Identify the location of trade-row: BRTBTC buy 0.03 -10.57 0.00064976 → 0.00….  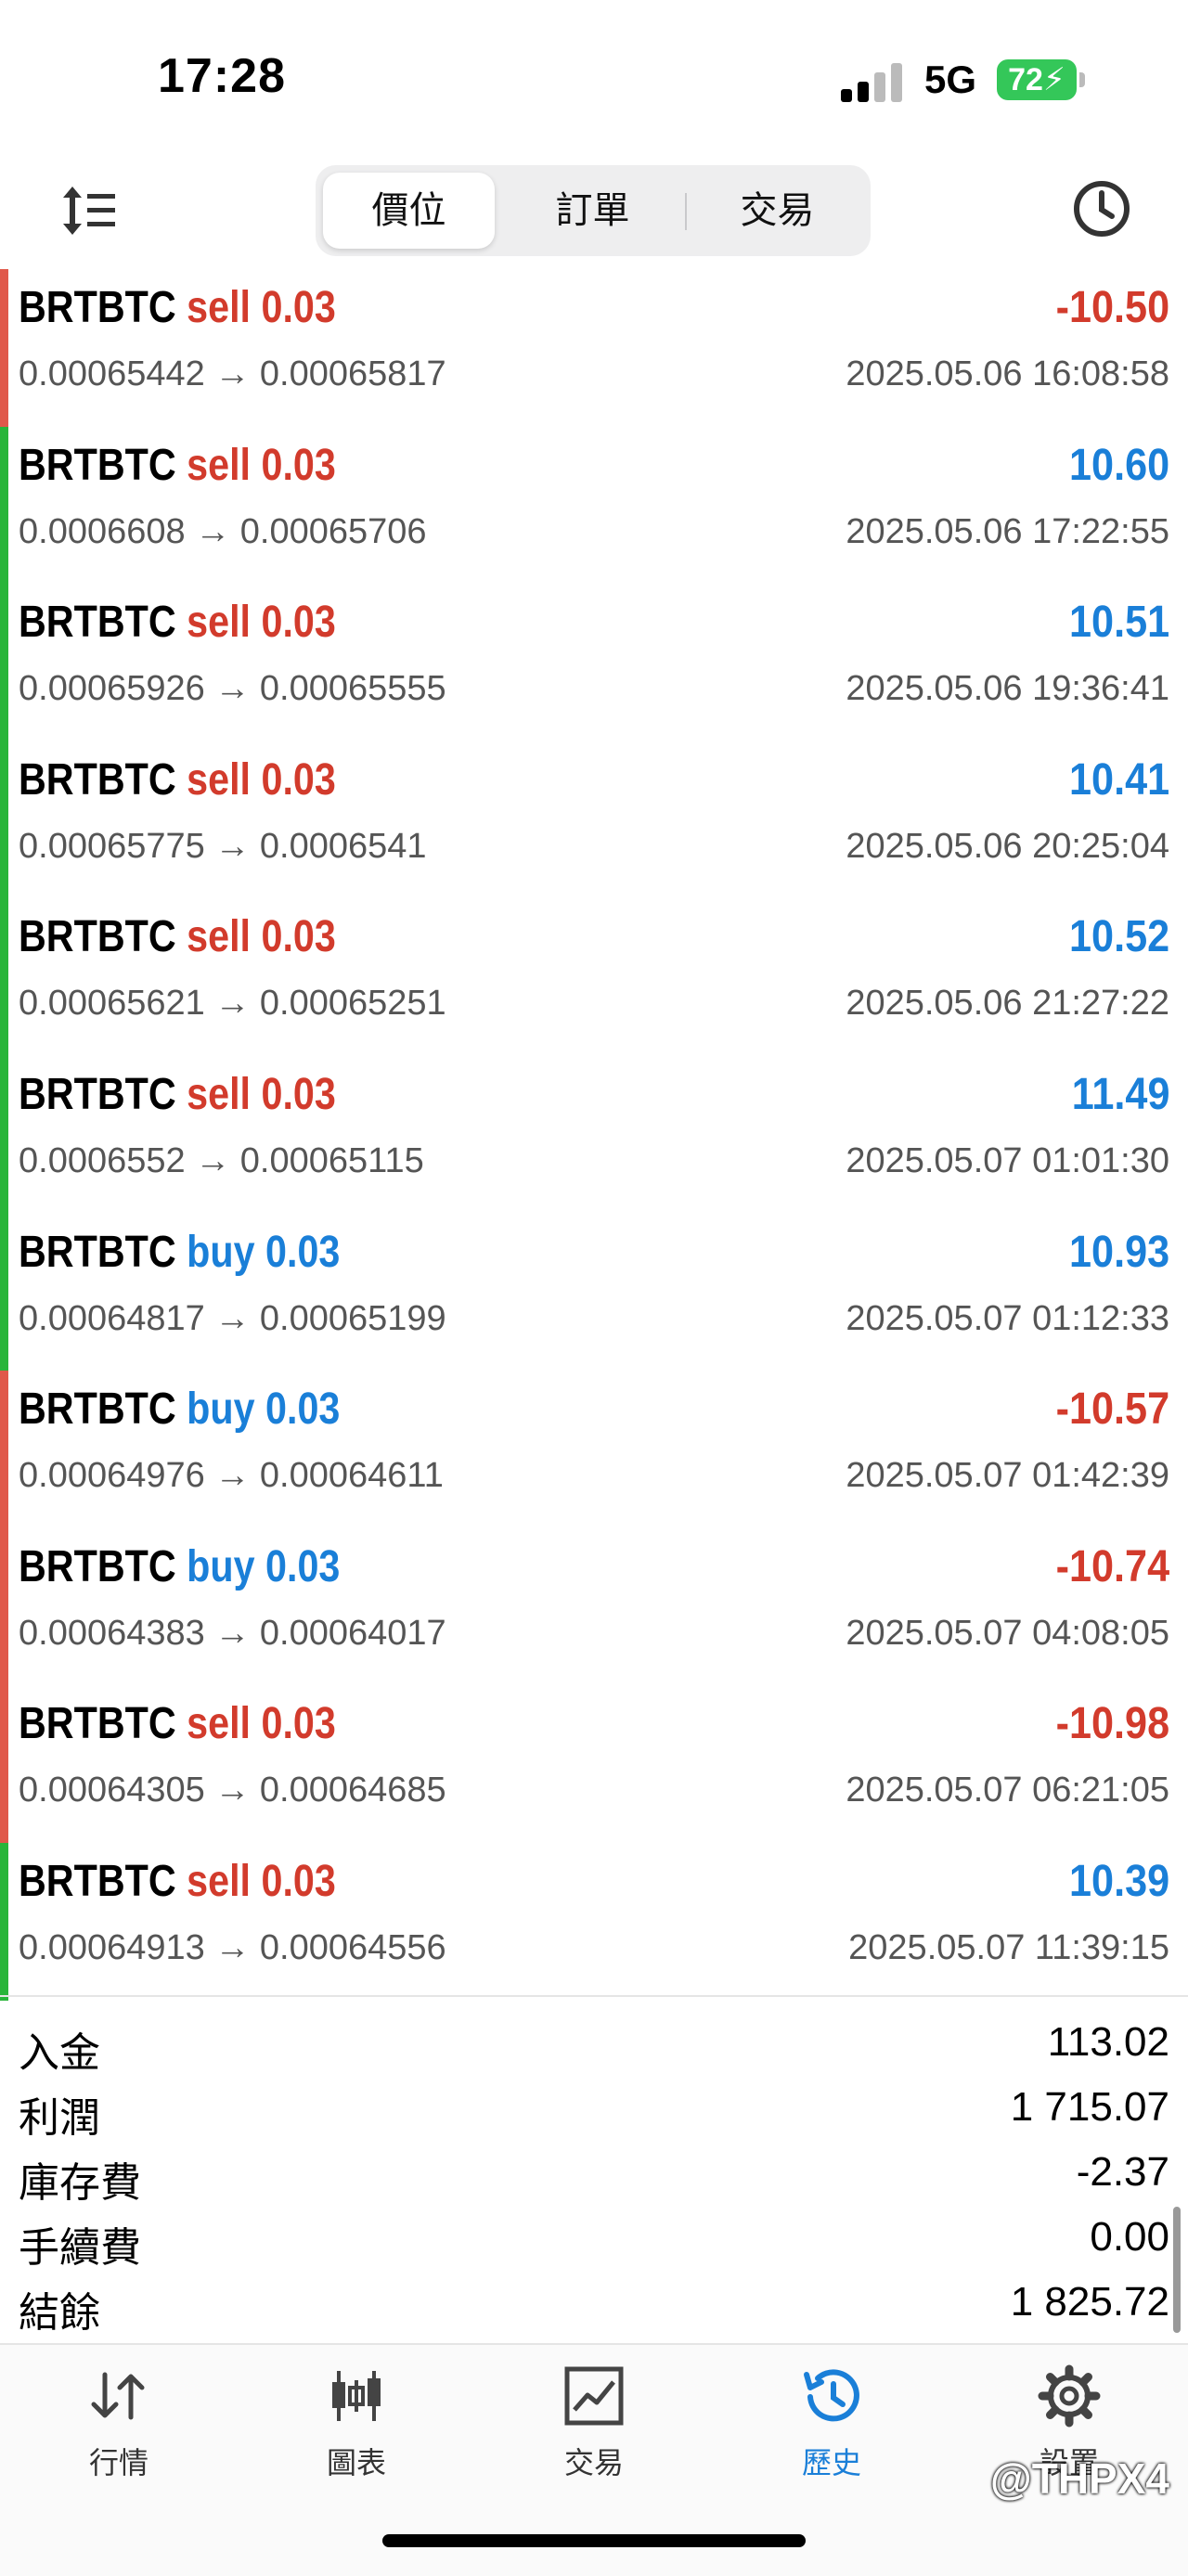
(594, 1449).